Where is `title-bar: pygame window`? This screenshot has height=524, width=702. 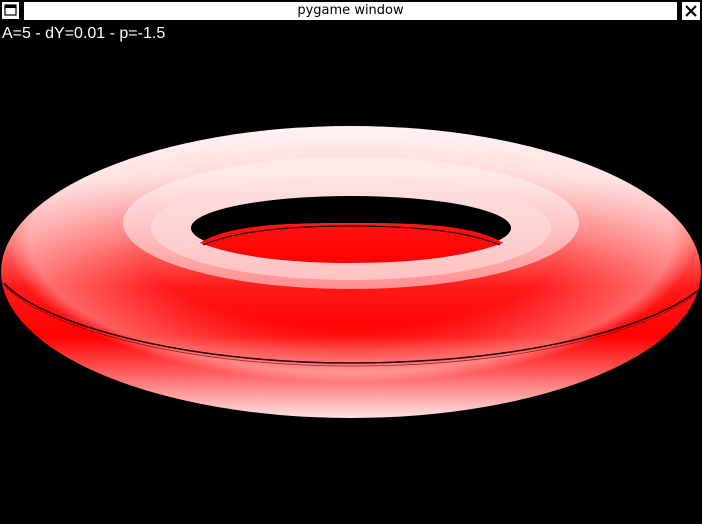
title-bar: pygame window is located at coordinates (351, 11).